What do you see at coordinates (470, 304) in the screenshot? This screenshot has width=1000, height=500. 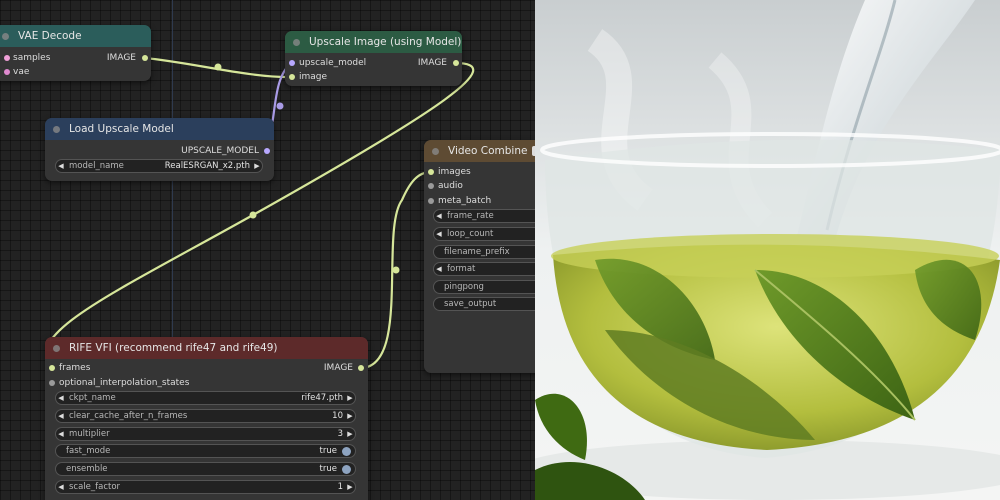 I see `widget-label: save_output` at bounding box center [470, 304].